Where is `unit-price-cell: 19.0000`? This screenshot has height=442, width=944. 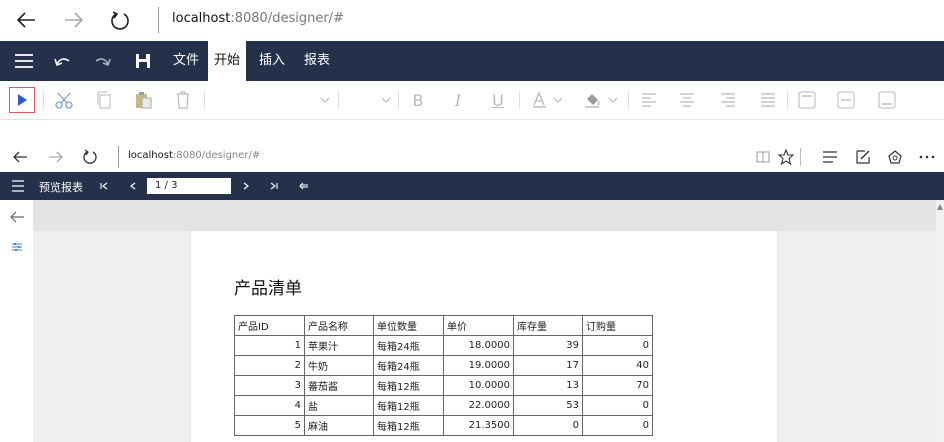 unit-price-cell: 19.0000 is located at coordinates (478, 365).